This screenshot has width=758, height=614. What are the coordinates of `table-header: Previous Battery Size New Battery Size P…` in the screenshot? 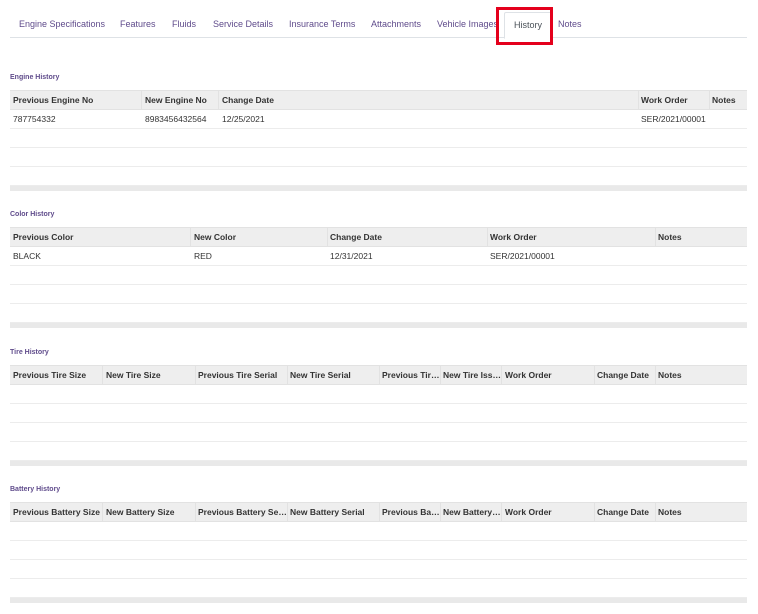 It's located at (378, 512).